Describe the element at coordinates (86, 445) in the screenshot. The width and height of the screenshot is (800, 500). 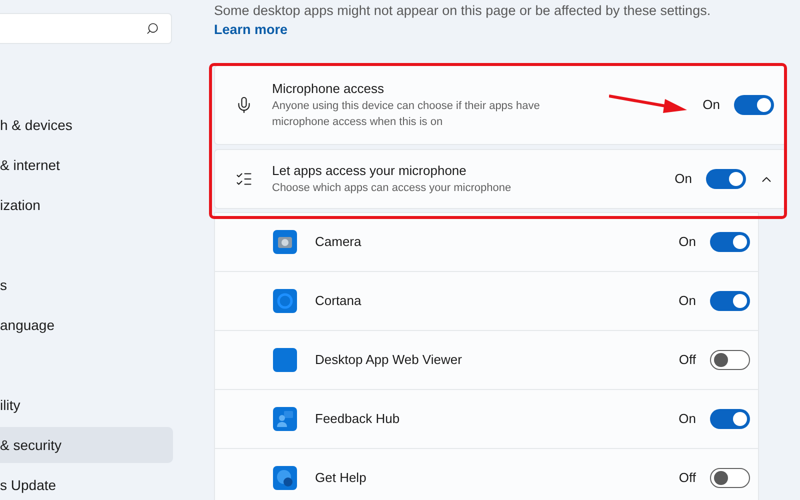
I see `sidebar-item: & security` at that location.